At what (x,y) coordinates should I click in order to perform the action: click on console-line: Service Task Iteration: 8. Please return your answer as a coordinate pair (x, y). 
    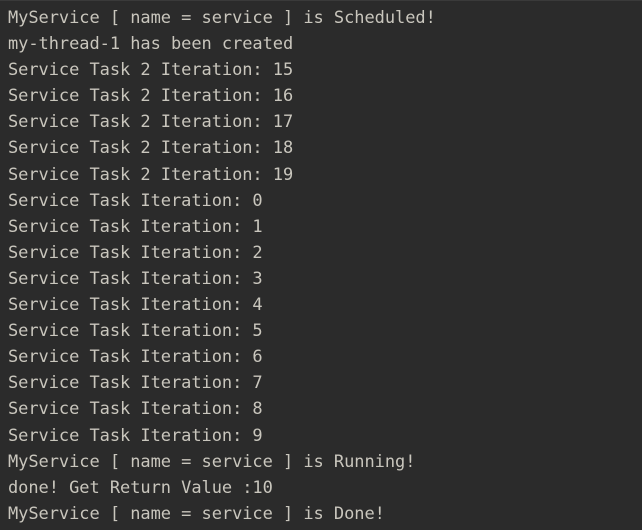
    Looking at the image, I should click on (135, 409).